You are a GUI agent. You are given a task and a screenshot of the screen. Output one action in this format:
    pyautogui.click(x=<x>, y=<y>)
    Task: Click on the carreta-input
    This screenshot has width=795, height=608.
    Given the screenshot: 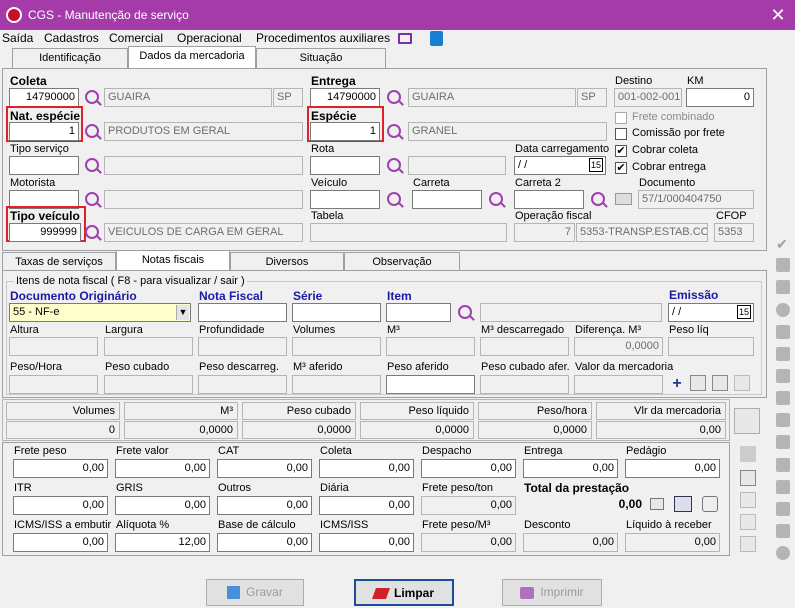 What is the action you would take?
    pyautogui.click(x=447, y=199)
    